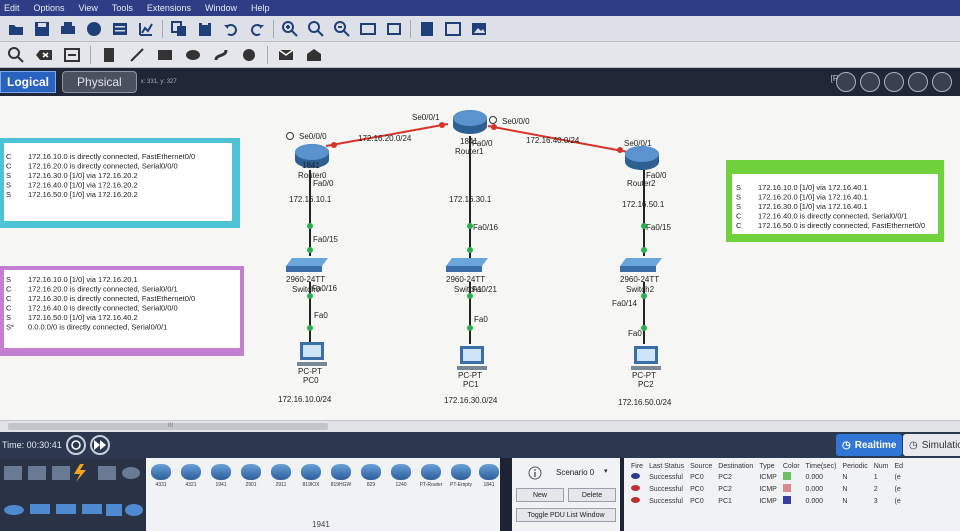  Describe the element at coordinates (566, 515) in the screenshot. I see `toggle-pdu-list-button: Toggle PDU List Window` at that location.